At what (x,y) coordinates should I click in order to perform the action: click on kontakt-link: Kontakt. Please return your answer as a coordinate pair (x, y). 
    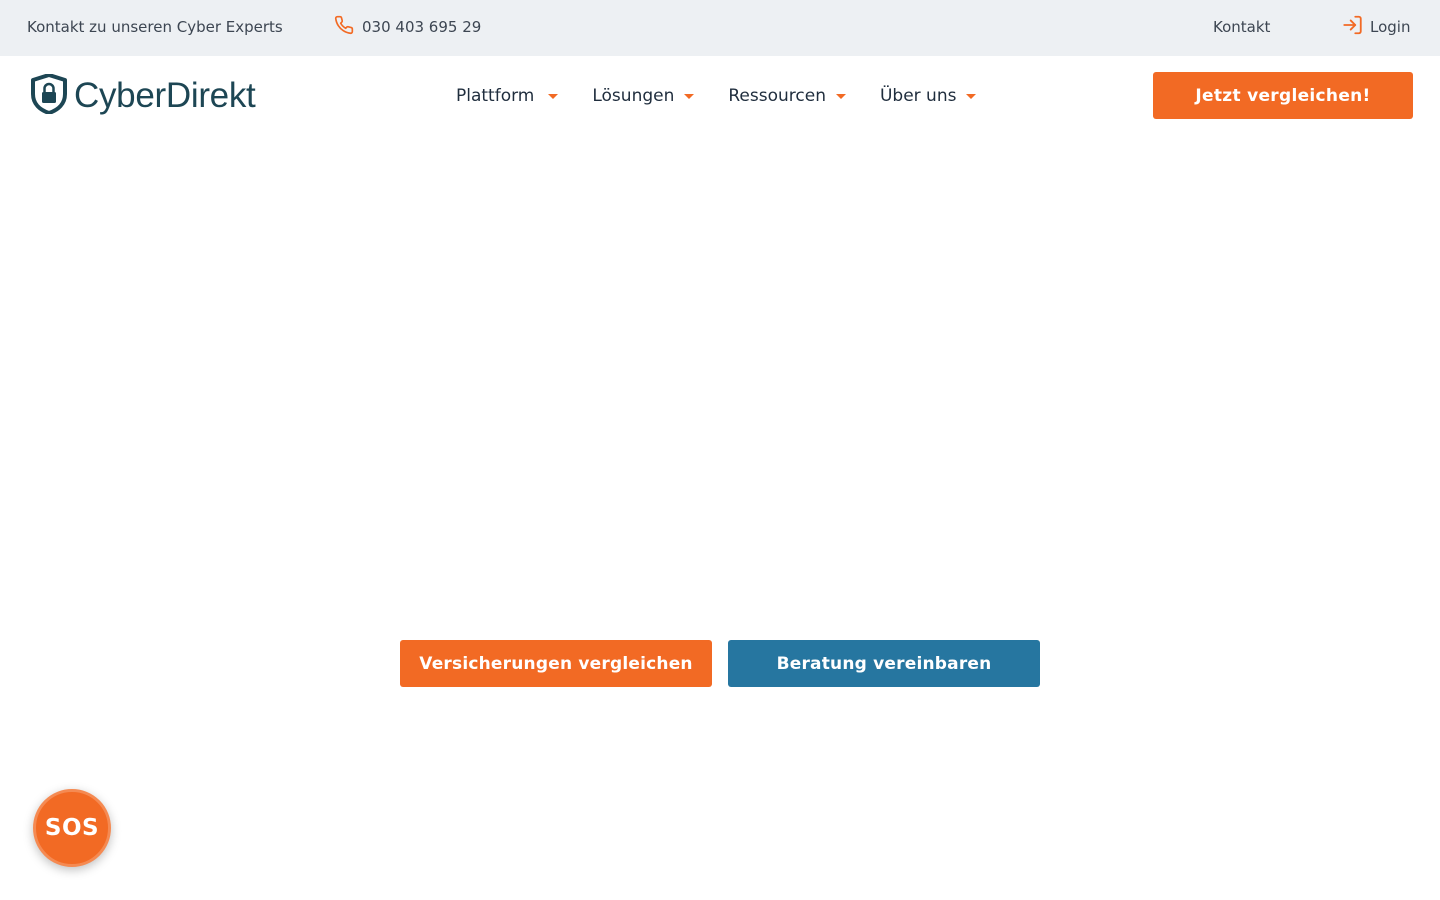
    Looking at the image, I should click on (1241, 27).